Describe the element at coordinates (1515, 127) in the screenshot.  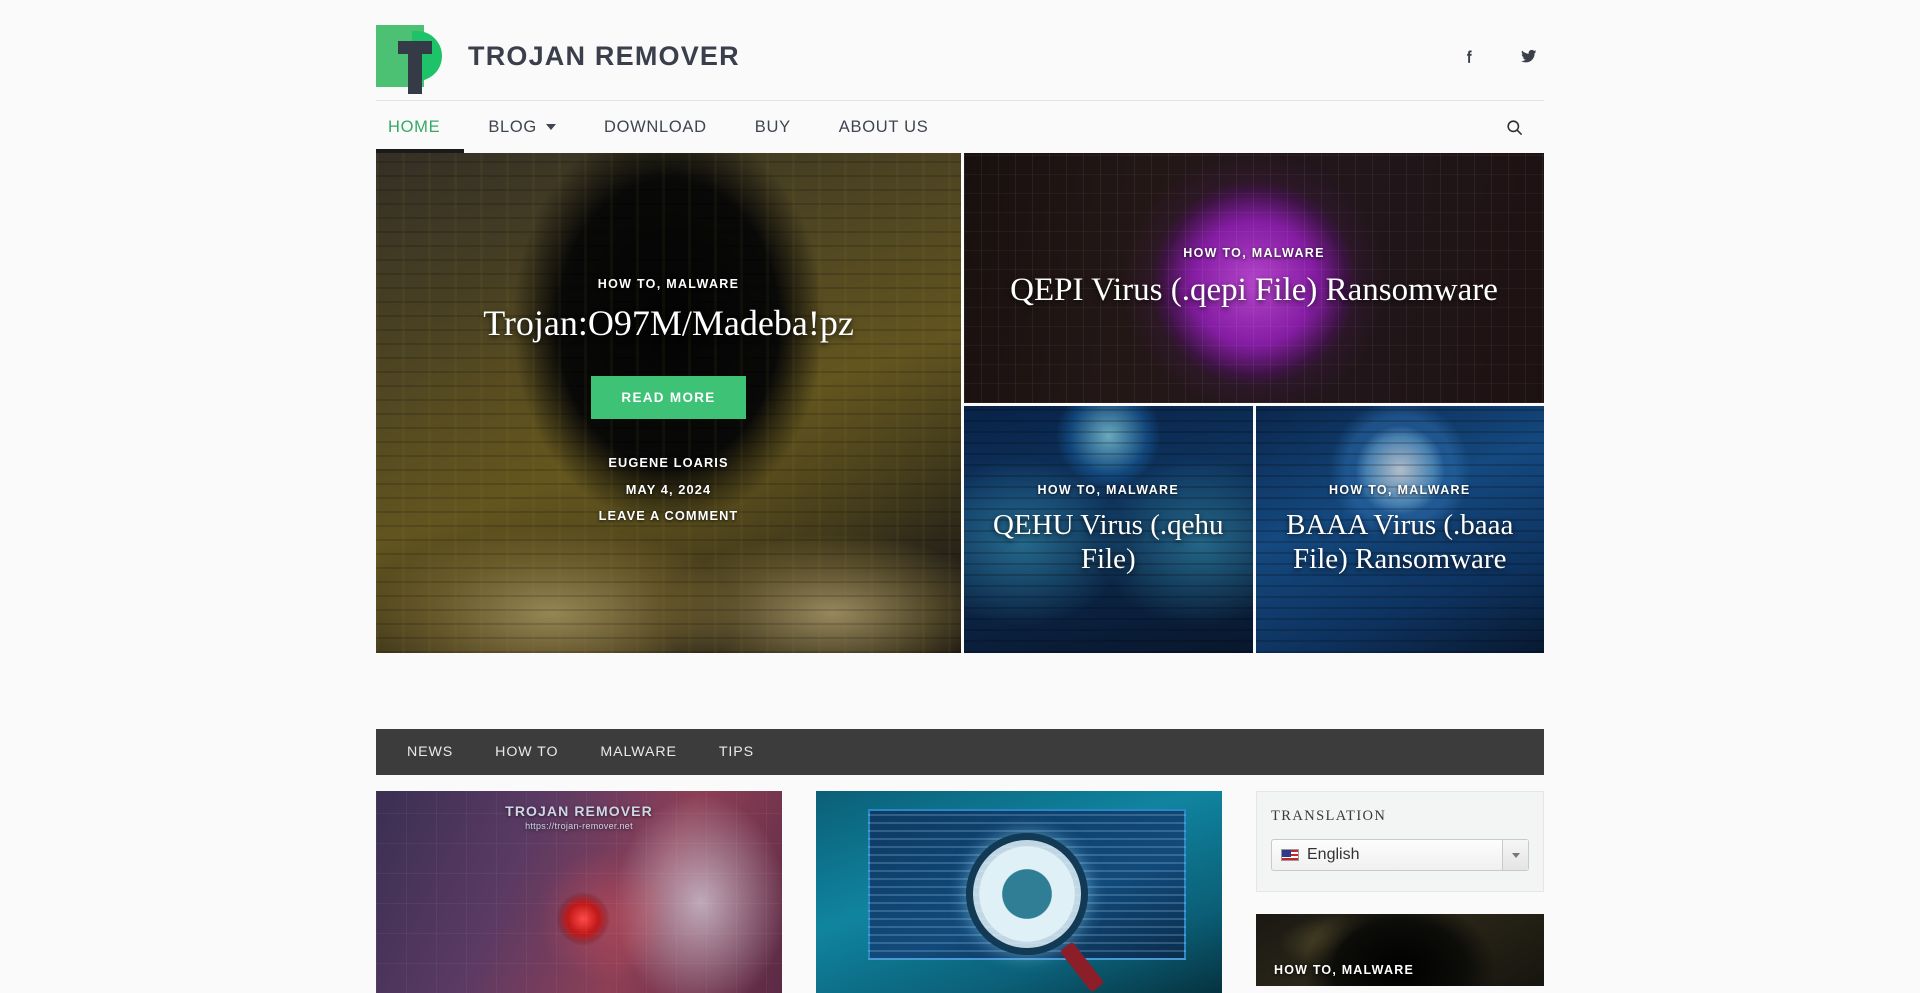
I see `search-icon` at that location.